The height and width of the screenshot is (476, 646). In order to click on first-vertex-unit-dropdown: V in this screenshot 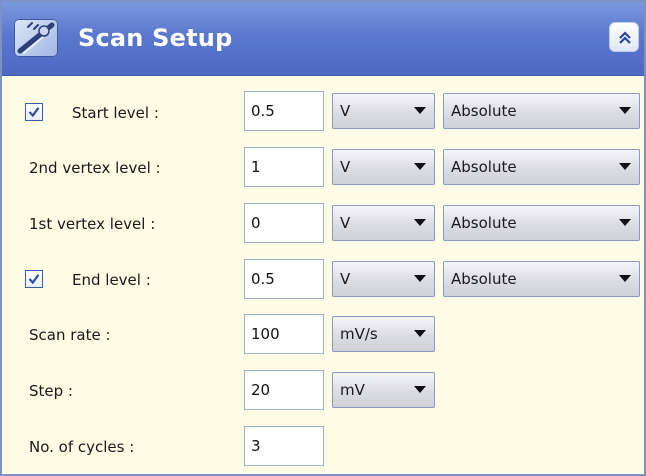, I will do `click(383, 223)`.